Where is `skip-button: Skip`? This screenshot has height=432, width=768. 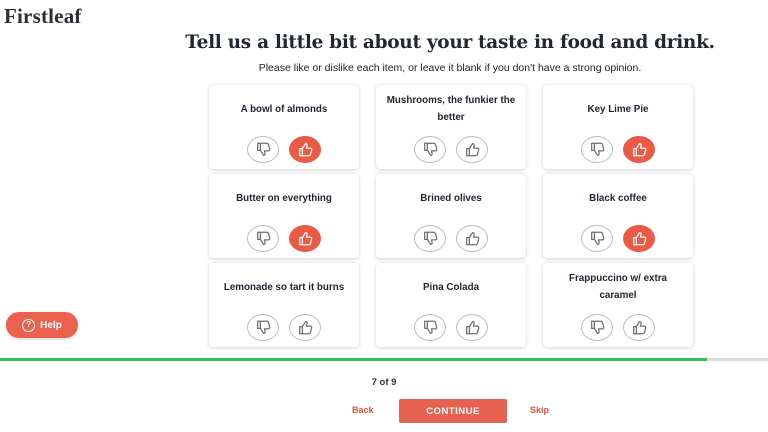 skip-button: Skip is located at coordinates (539, 410).